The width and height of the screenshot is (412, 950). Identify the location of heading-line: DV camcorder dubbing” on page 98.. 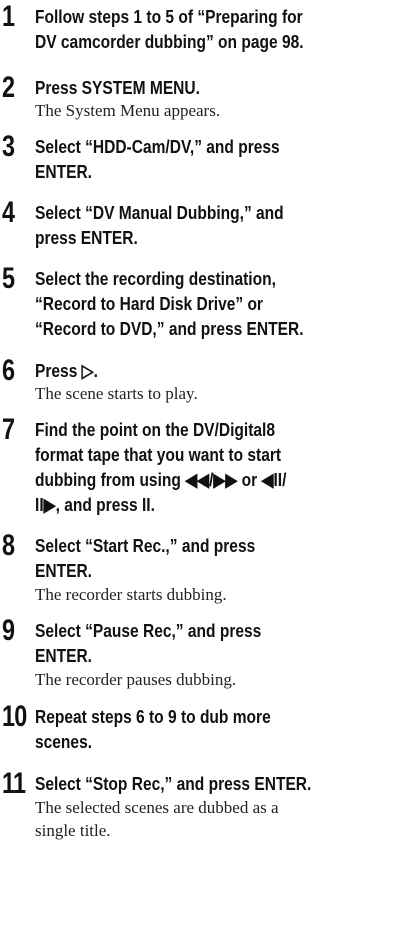
(169, 41).